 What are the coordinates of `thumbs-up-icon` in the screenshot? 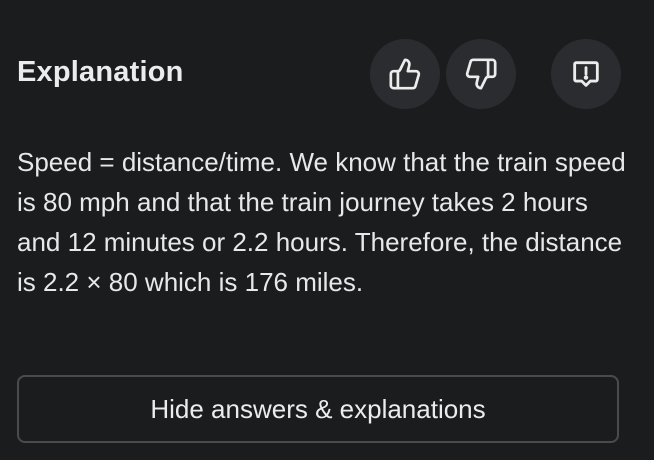 It's located at (405, 74).